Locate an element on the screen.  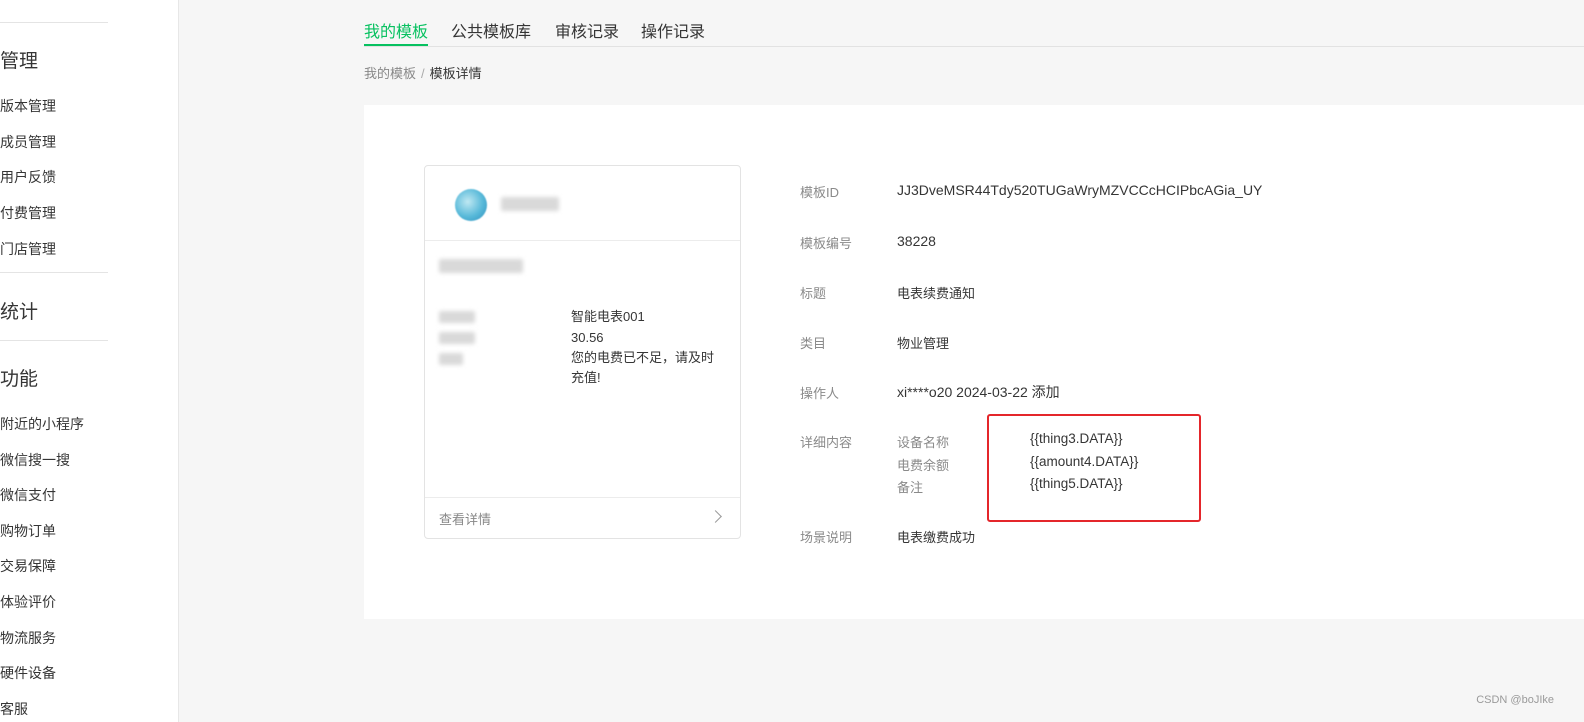
value-title: 电表续费通知 is located at coordinates (936, 293).